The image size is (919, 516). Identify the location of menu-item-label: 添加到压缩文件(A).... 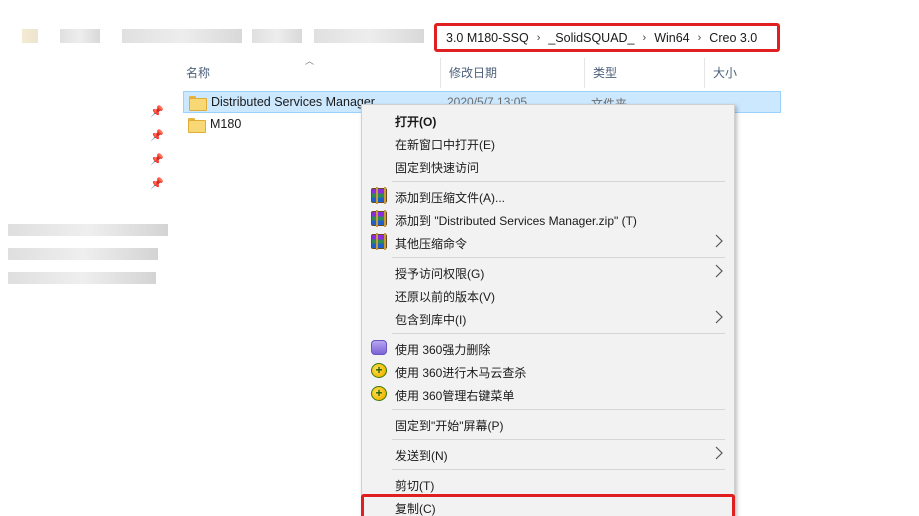
(450, 198).